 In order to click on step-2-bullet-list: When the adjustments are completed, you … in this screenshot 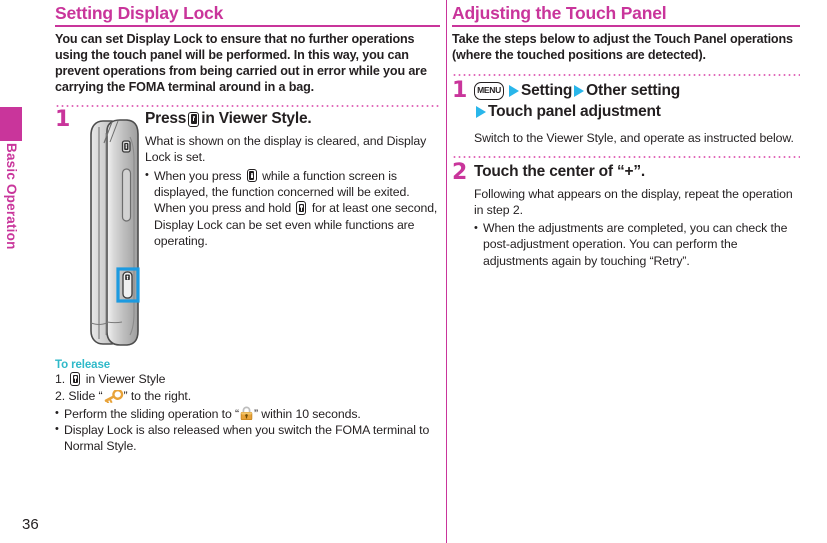, I will do `click(637, 244)`.